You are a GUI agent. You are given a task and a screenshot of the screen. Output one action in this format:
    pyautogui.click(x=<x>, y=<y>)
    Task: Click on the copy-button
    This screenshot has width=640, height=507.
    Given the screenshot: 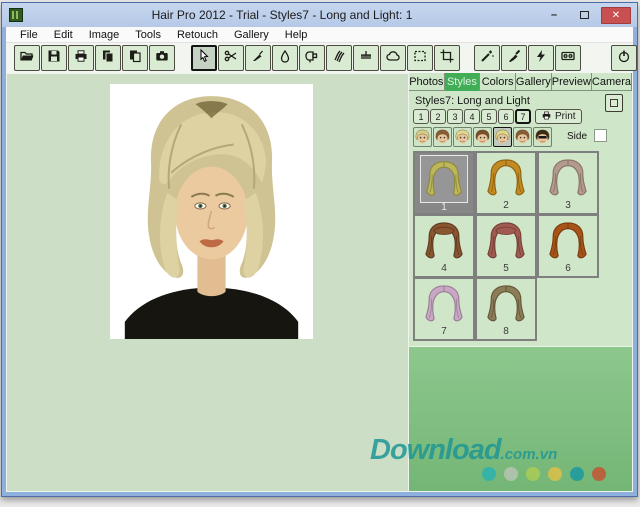 What is the action you would take?
    pyautogui.click(x=108, y=58)
    